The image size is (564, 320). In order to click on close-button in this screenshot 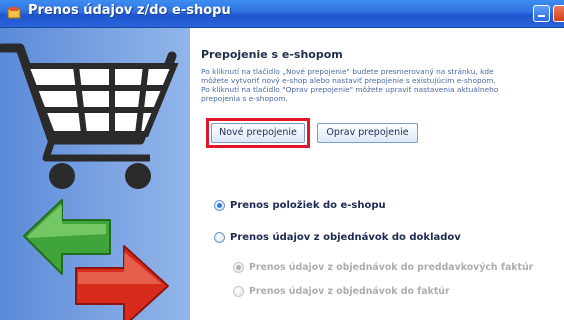, I will do `click(558, 13)`.